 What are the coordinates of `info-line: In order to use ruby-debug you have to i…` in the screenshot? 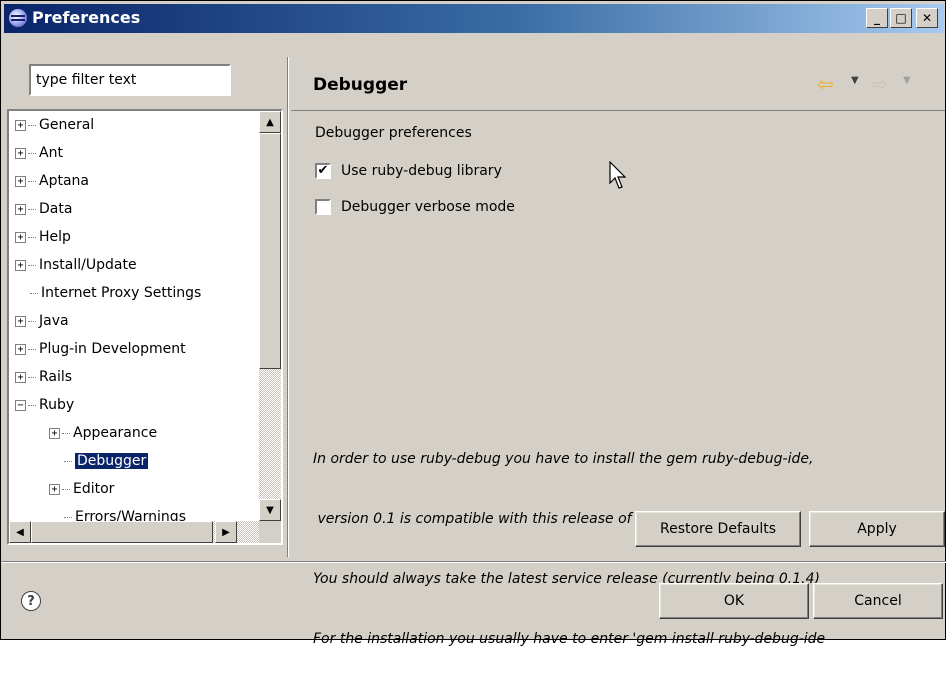 It's located at (563, 459).